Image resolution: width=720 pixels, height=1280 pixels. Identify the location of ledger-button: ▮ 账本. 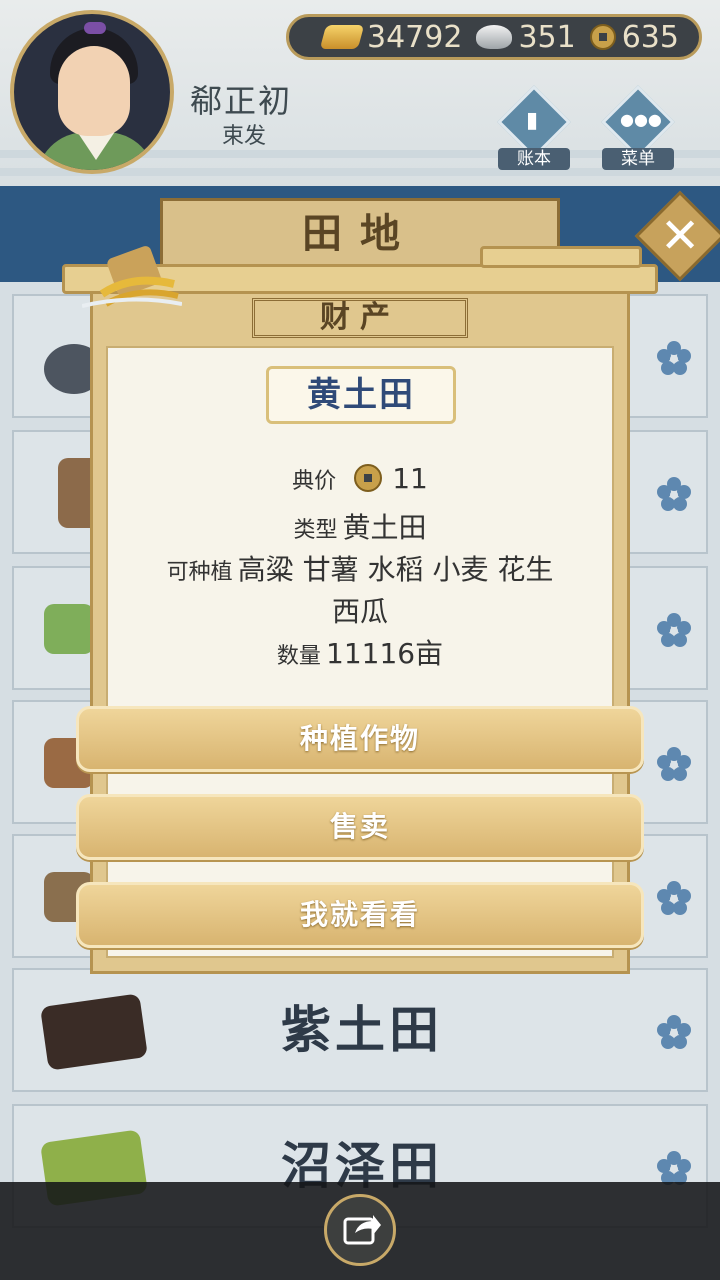
(534, 130).